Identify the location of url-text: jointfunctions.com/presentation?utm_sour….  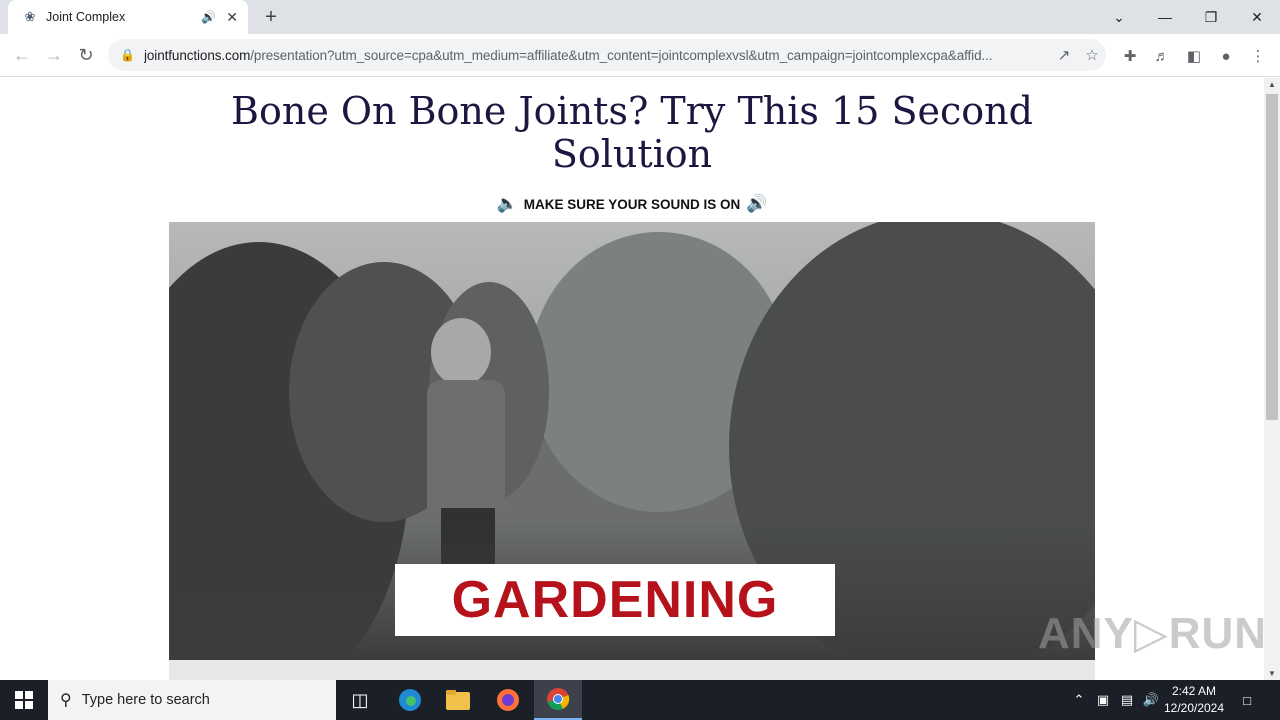
(597, 55).